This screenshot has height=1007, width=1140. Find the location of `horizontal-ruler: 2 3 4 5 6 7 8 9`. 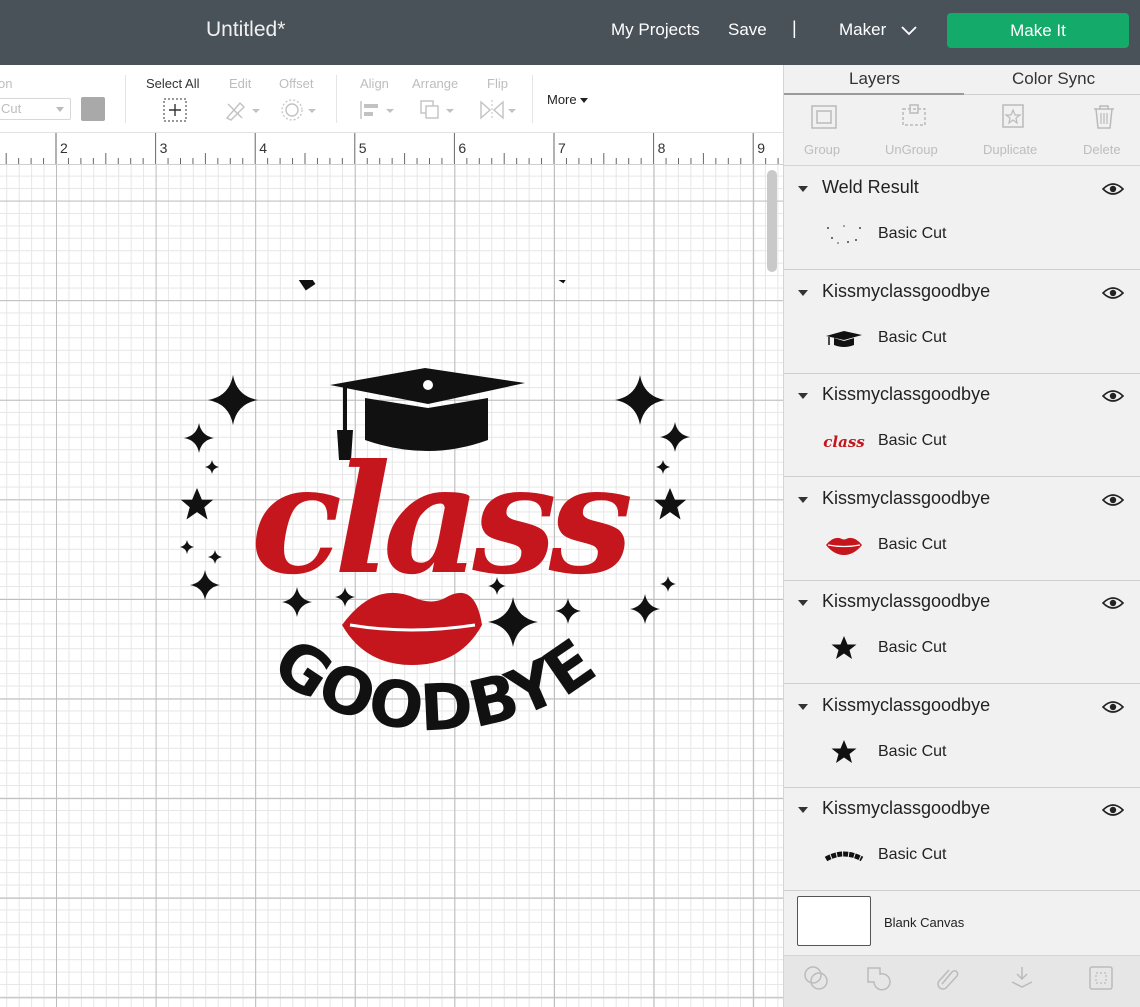

horizontal-ruler: 2 3 4 5 6 7 8 9 is located at coordinates (391, 149).